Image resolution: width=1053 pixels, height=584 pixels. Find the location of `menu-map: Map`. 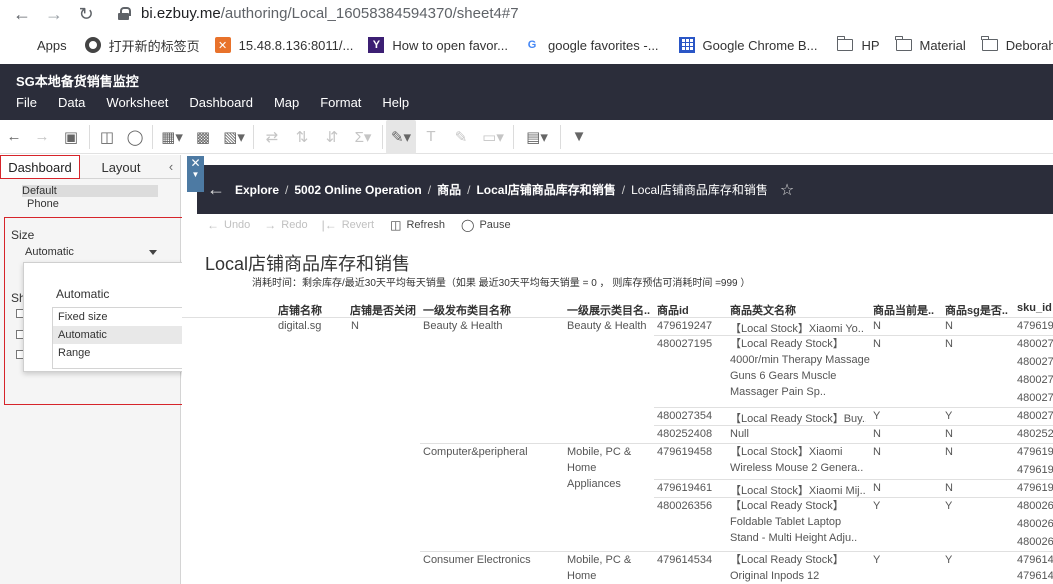

menu-map: Map is located at coordinates (286, 102).